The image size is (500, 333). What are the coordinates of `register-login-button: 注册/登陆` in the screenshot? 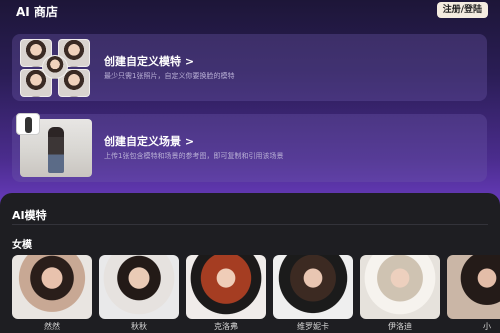 It's located at (462, 10).